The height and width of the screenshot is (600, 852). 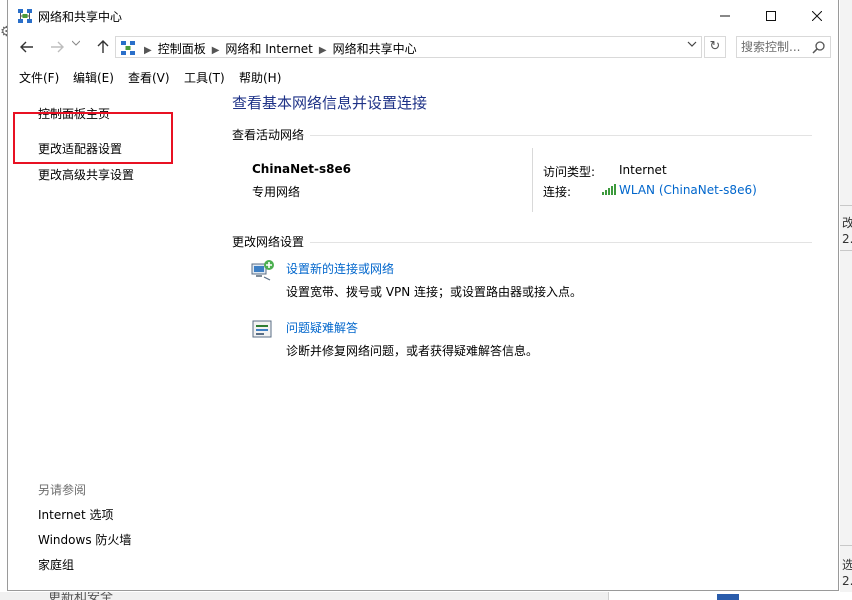 I want to click on connection-label: 连接:, so click(x=557, y=192).